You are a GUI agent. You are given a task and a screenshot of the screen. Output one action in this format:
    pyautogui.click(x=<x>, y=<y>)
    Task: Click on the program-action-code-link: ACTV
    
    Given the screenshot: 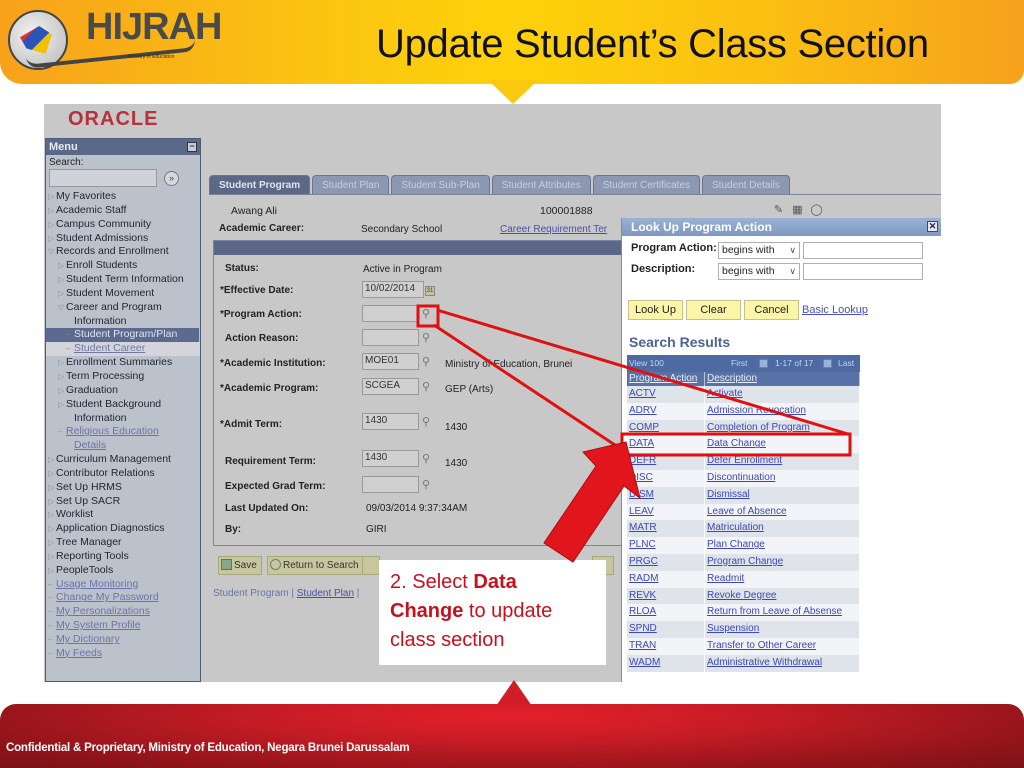 What is the action you would take?
    pyautogui.click(x=666, y=394)
    